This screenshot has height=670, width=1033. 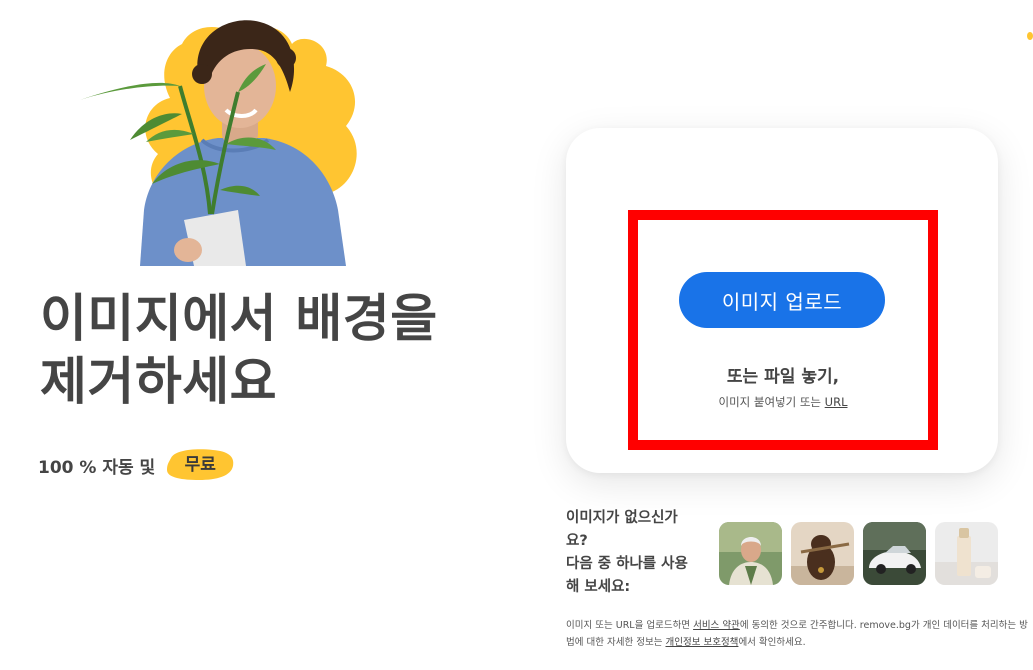 I want to click on tagline: 100 % 자동 및 무료, so click(x=136, y=465).